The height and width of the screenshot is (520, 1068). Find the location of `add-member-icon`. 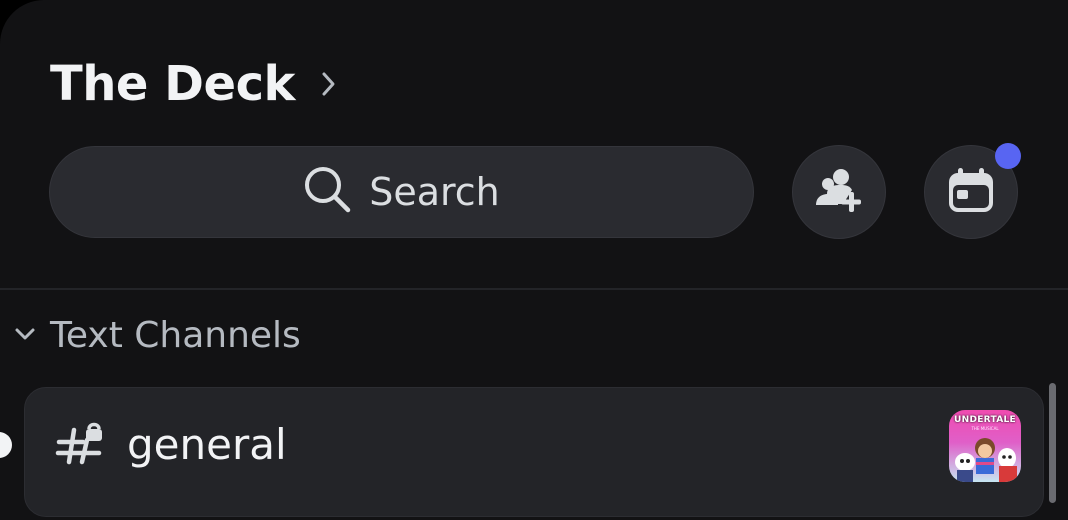

add-member-icon is located at coordinates (839, 192).